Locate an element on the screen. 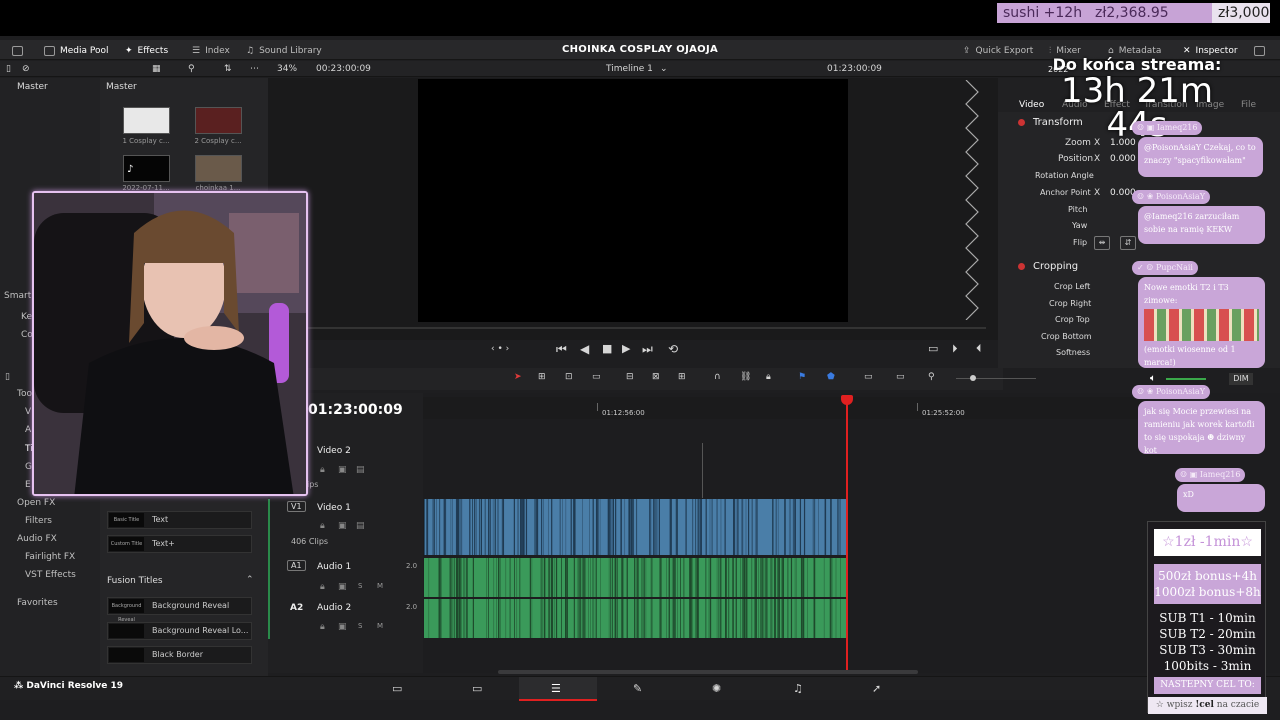  color-page-icon: ✺ is located at coordinates (716, 688).